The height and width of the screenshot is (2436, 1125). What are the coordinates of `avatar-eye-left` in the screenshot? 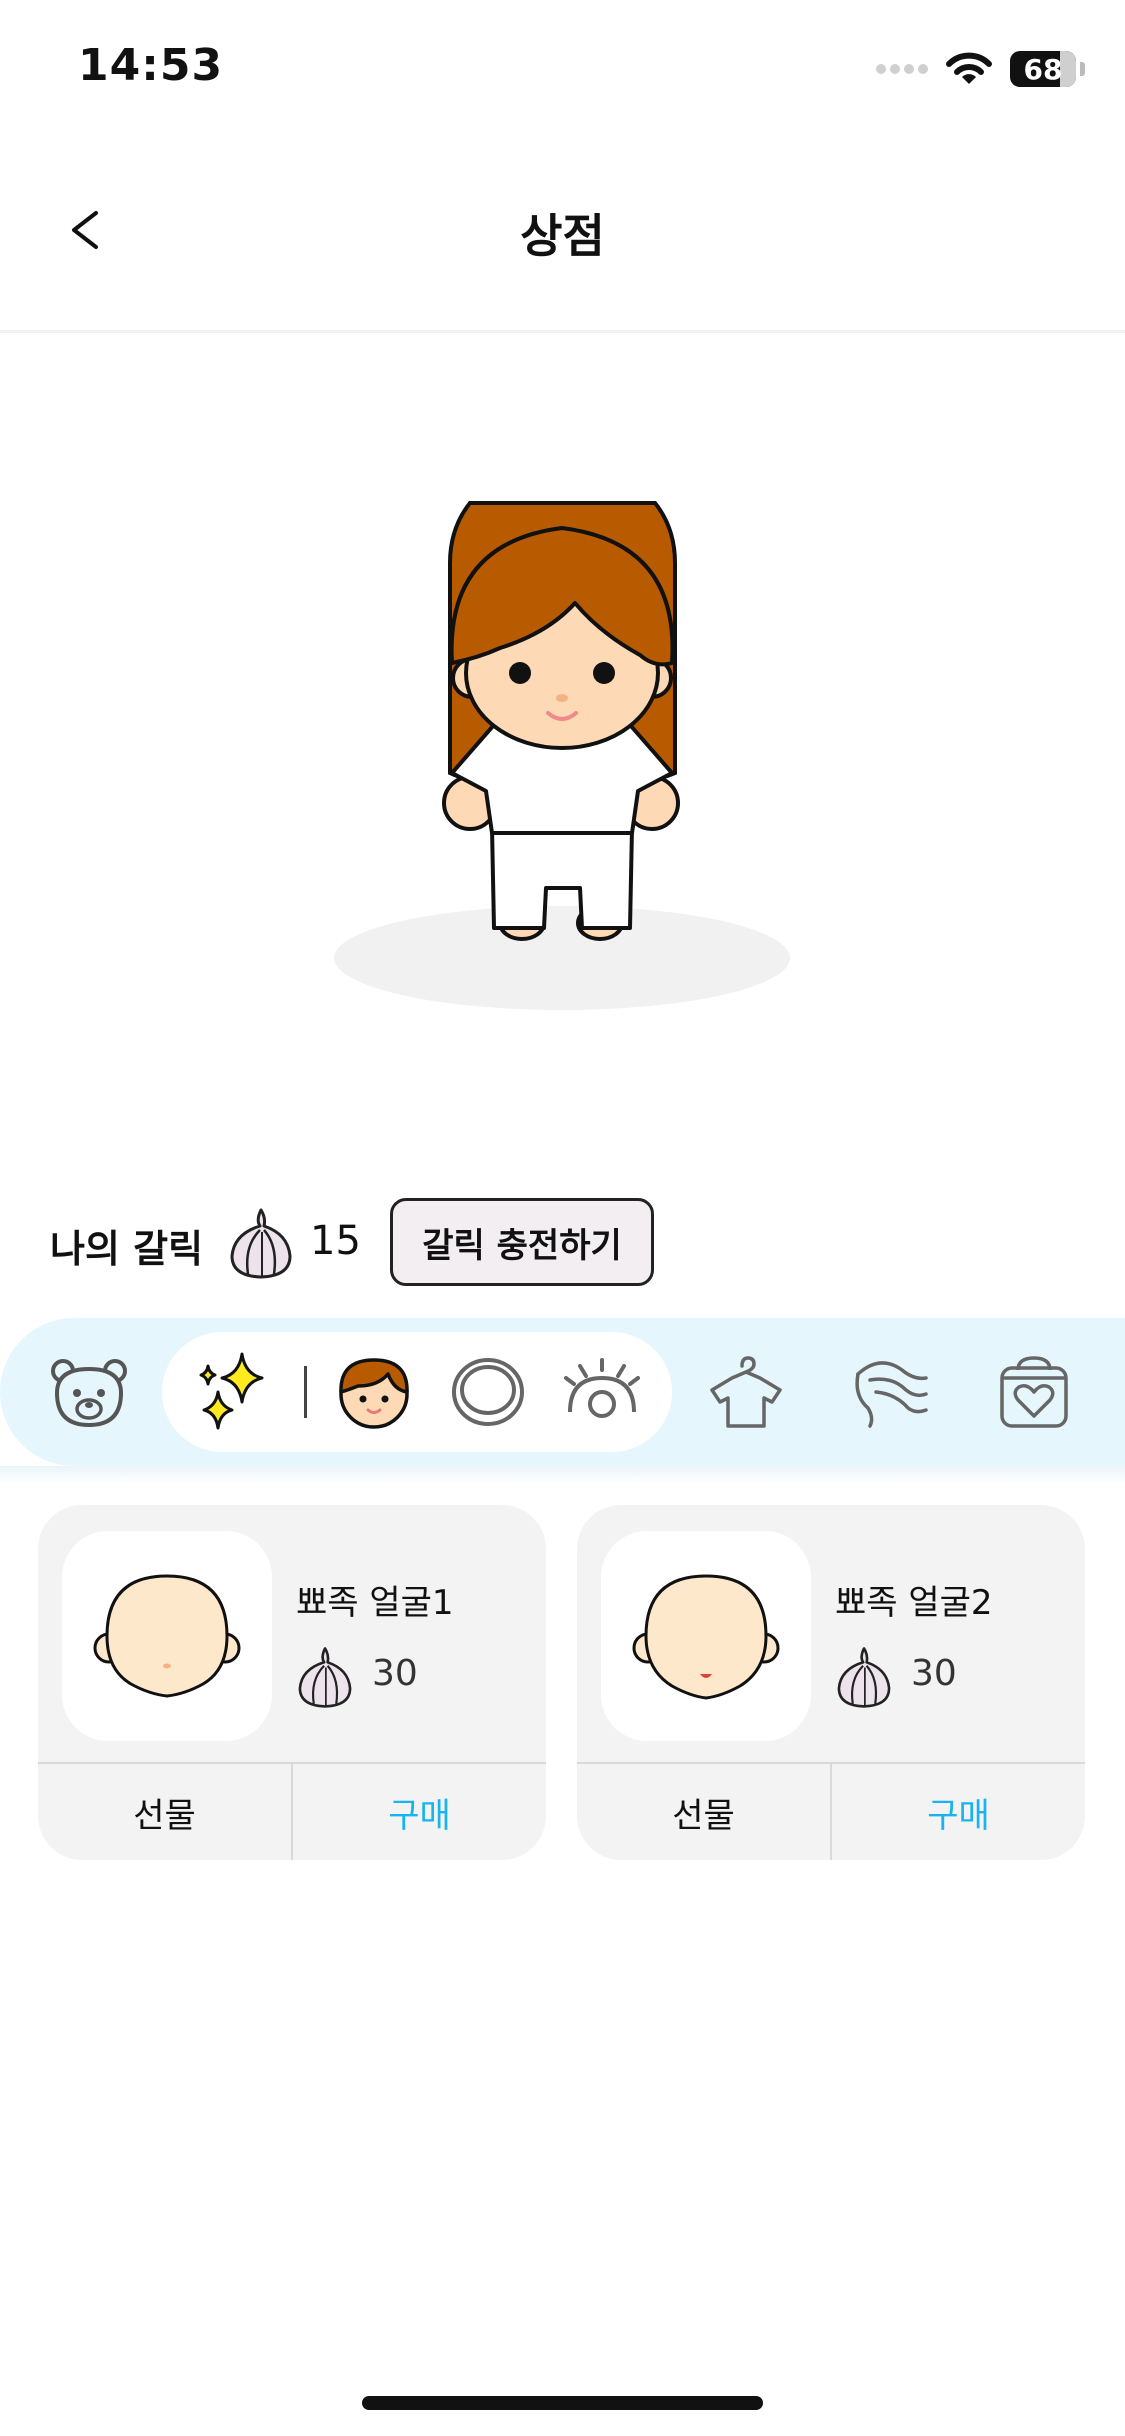 It's located at (520, 673).